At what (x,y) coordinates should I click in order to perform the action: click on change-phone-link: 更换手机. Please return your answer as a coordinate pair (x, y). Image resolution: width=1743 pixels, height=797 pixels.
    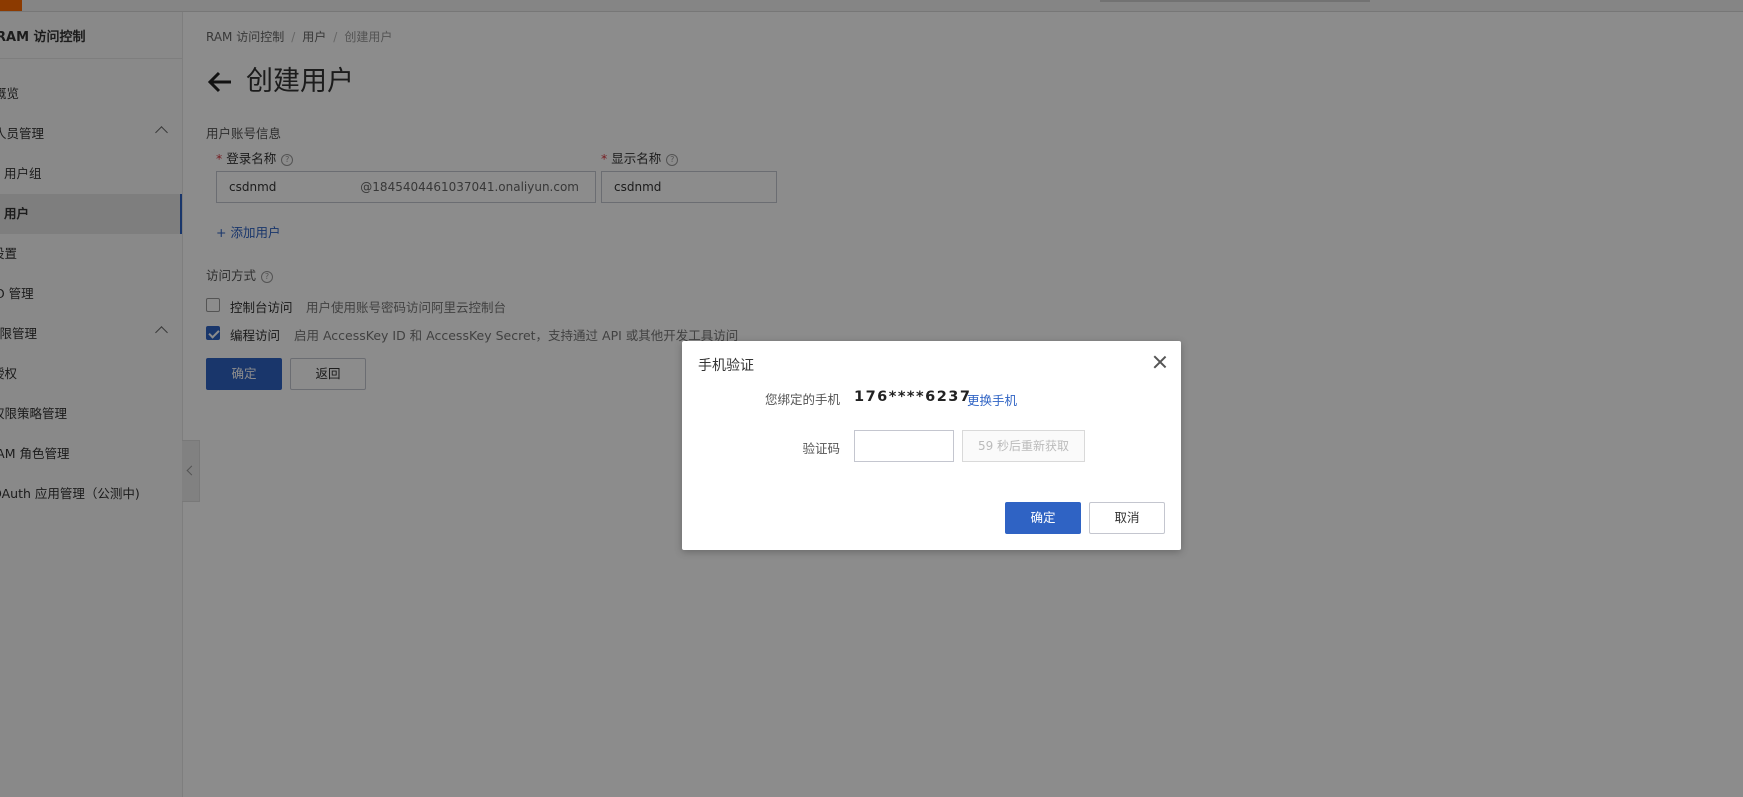
    Looking at the image, I should click on (992, 399).